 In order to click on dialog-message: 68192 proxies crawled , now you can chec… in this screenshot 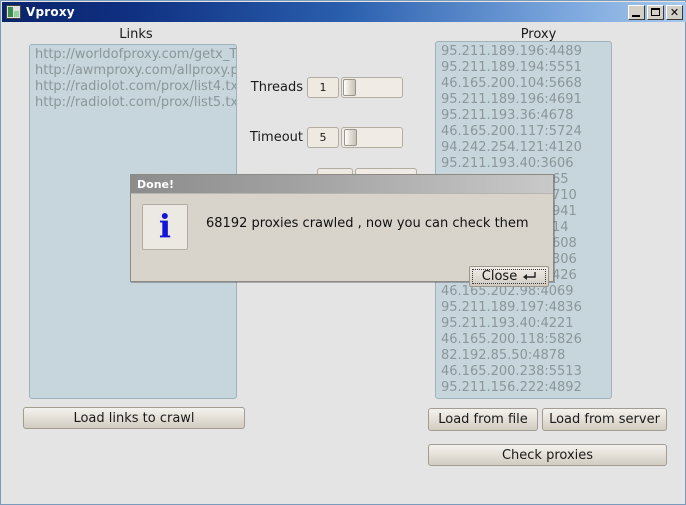, I will do `click(367, 223)`.